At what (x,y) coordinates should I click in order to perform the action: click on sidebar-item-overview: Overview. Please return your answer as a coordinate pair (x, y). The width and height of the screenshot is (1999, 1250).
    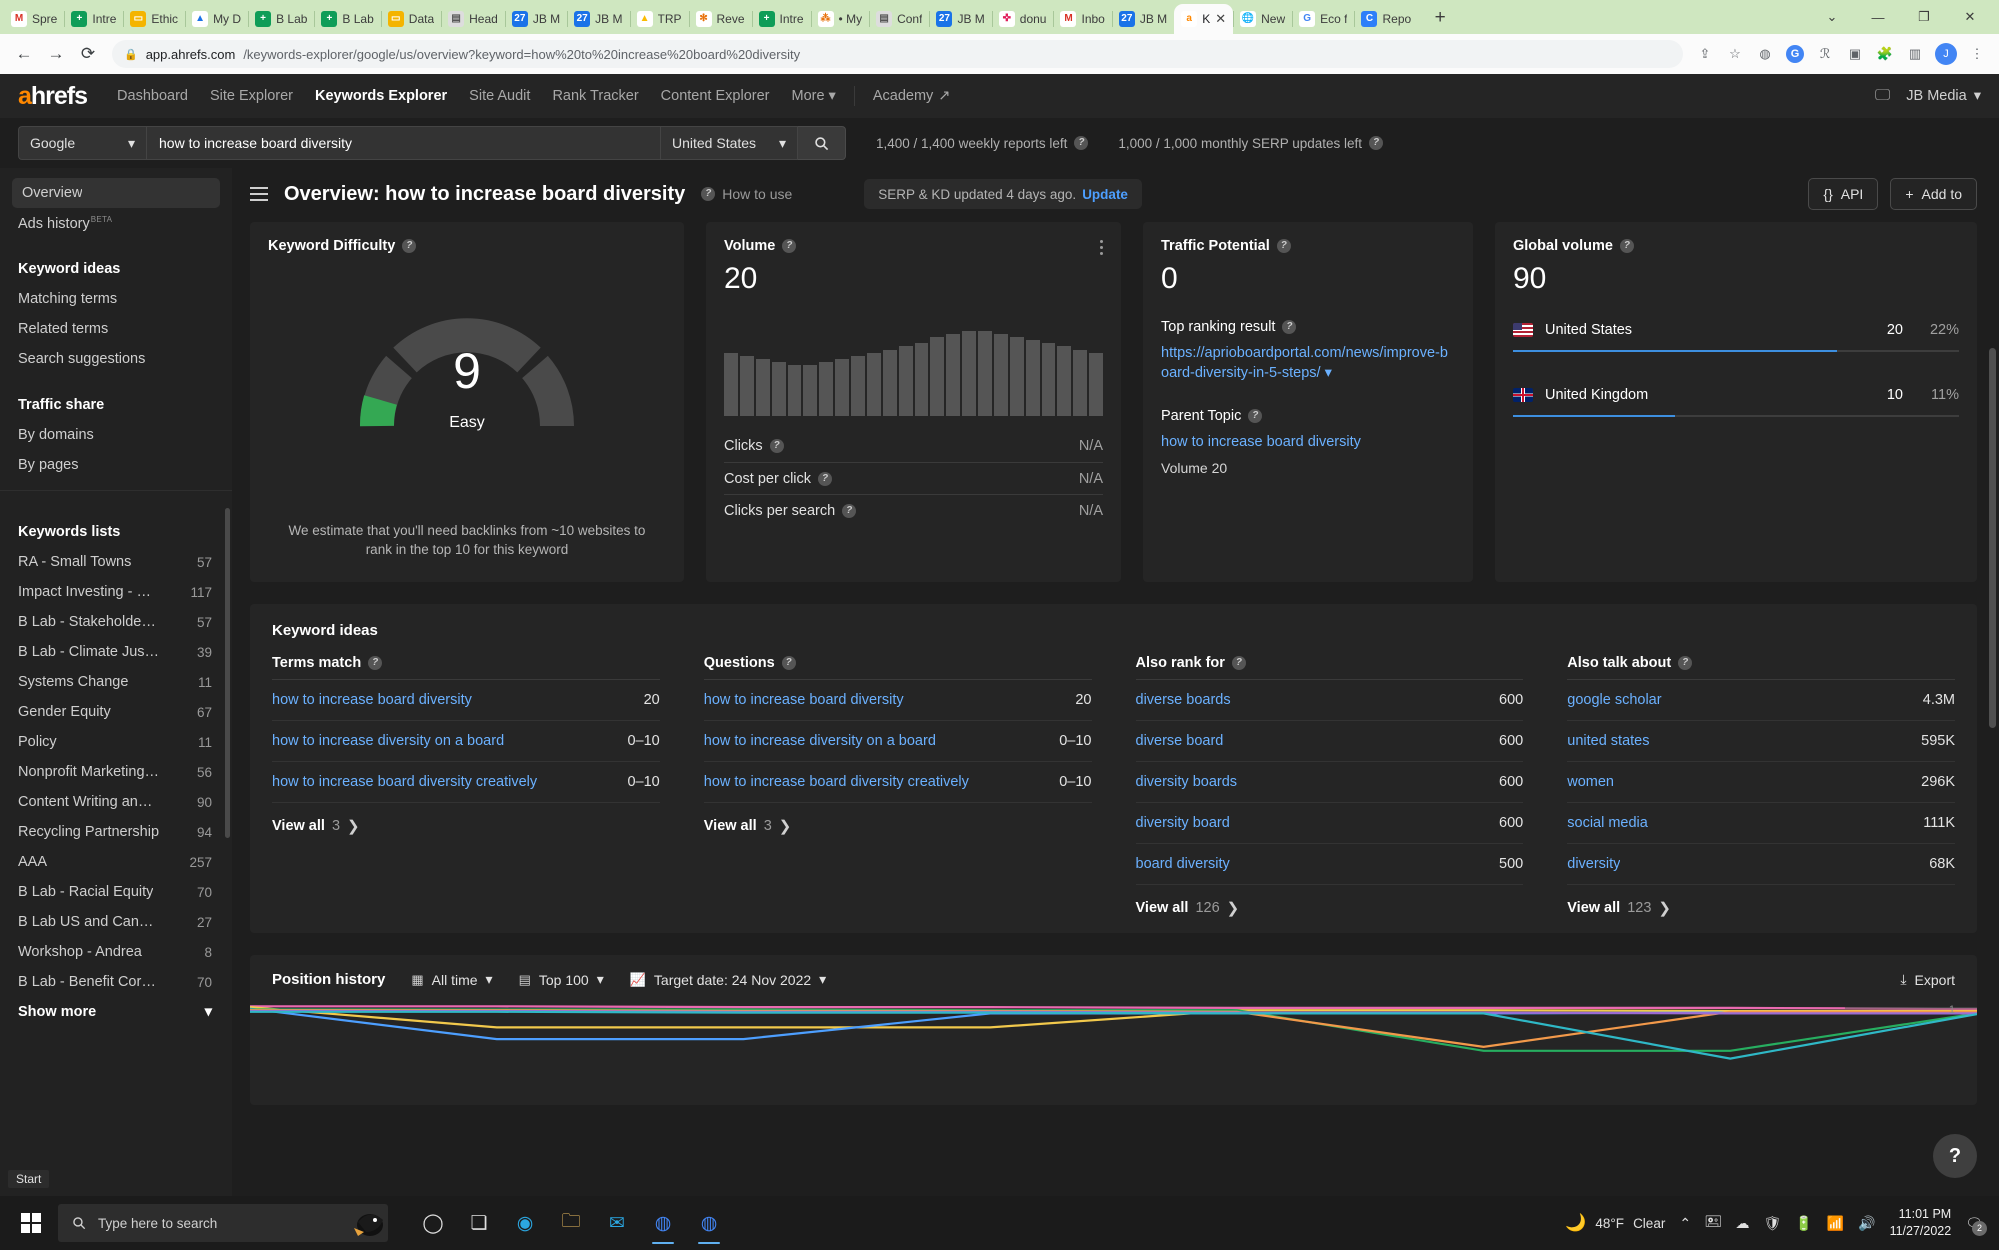
    Looking at the image, I should click on (116, 193).